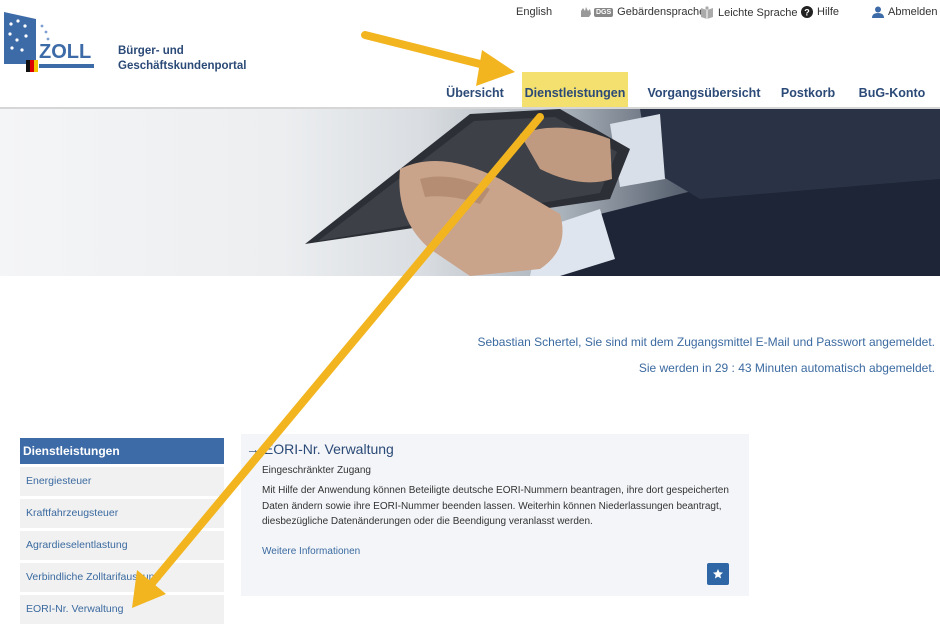  I want to click on service-card-title: → EORI-Nr. Verwaltung, so click(320, 449).